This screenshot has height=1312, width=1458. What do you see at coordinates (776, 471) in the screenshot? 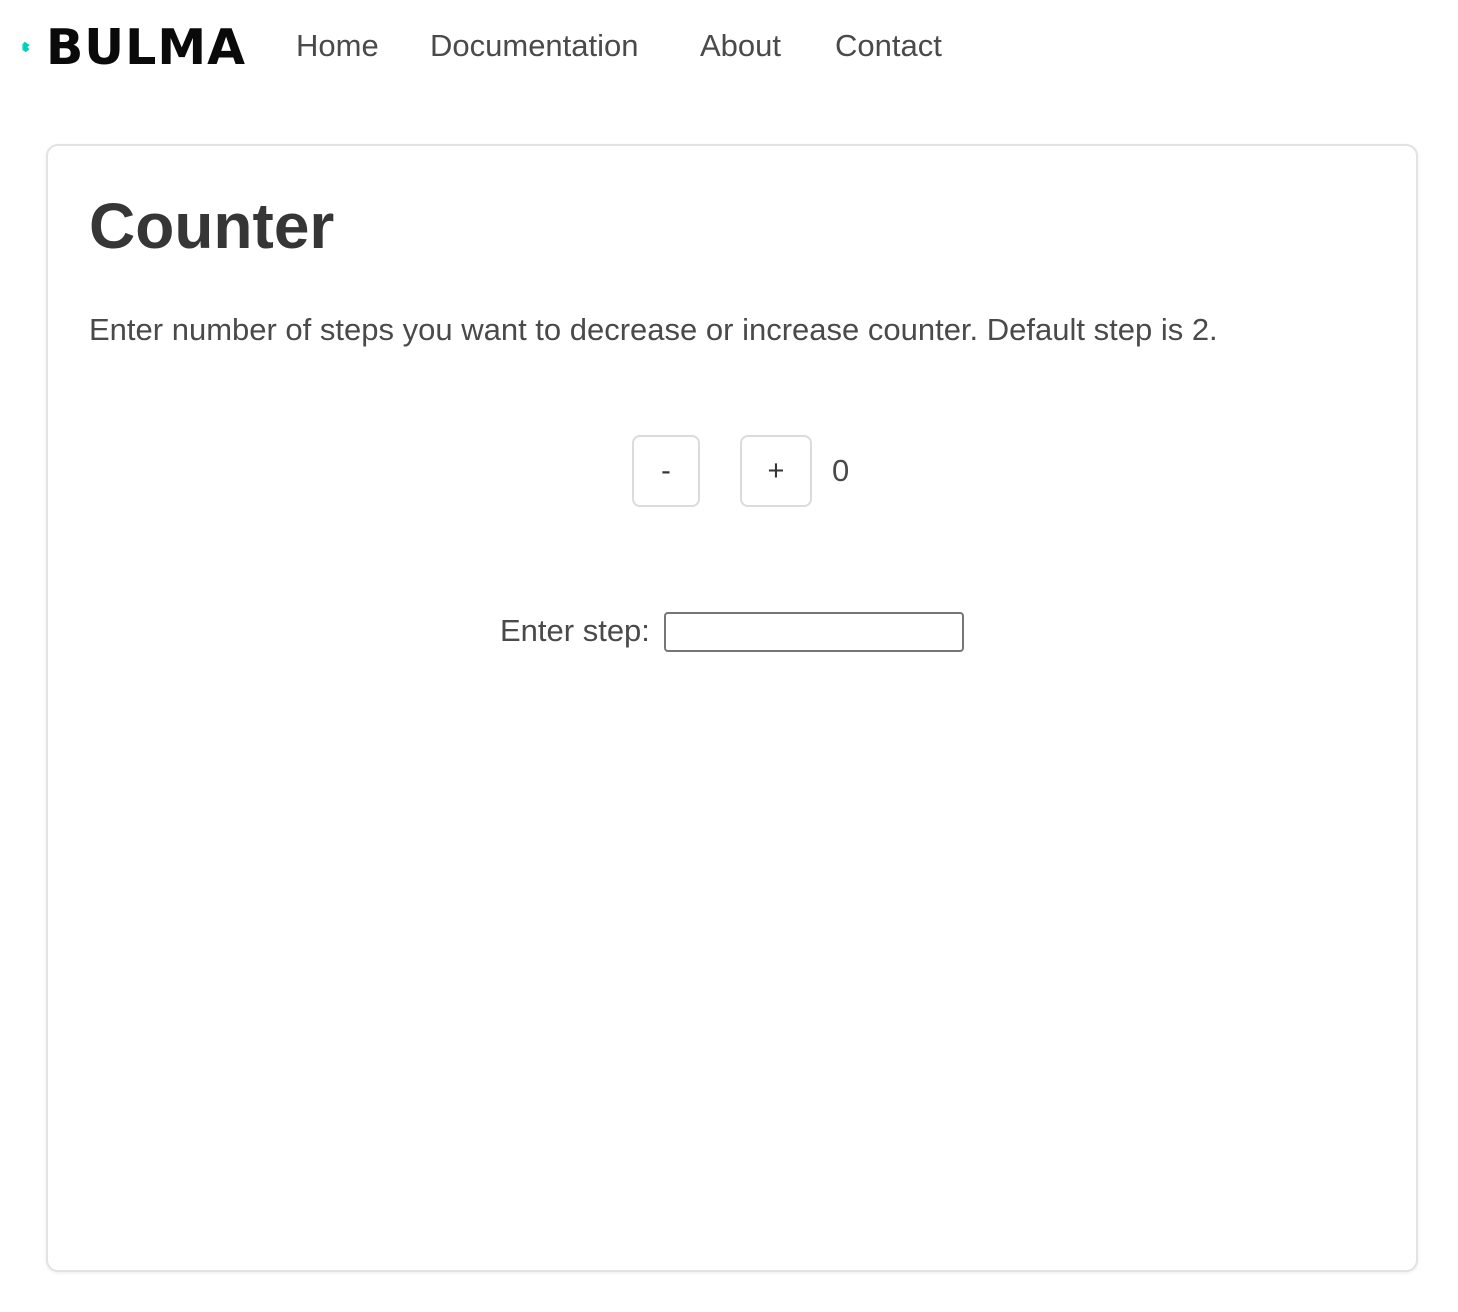
I see `increment-button: +` at bounding box center [776, 471].